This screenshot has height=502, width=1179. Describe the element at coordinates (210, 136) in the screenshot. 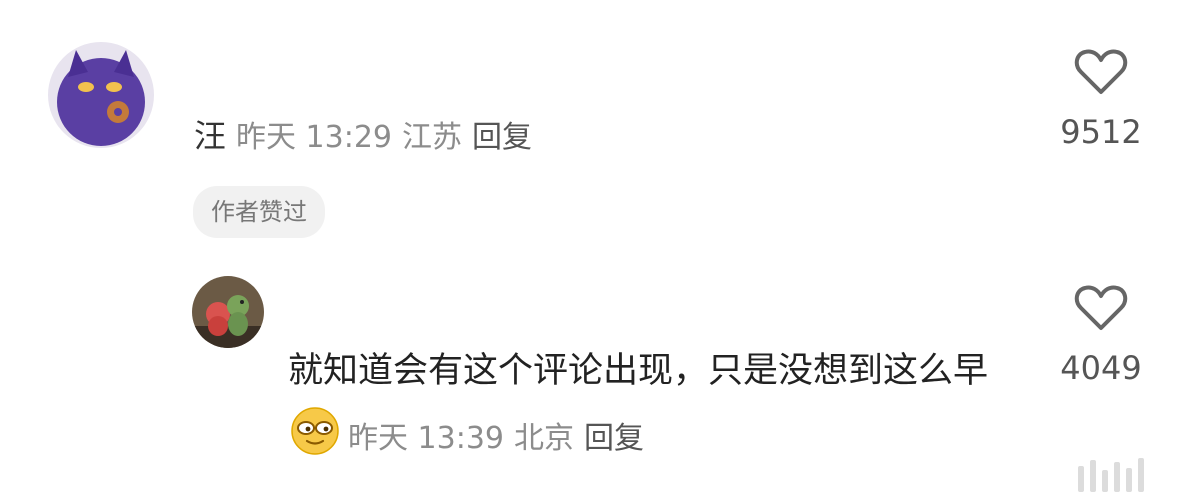

I see `comment-author: 汪` at that location.